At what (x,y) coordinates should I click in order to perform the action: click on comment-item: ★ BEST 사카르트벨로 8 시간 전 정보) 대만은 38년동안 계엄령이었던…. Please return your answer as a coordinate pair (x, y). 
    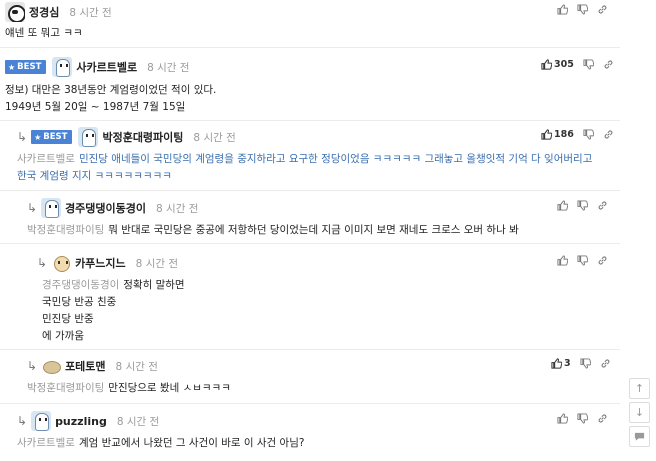
    Looking at the image, I should click on (310, 85).